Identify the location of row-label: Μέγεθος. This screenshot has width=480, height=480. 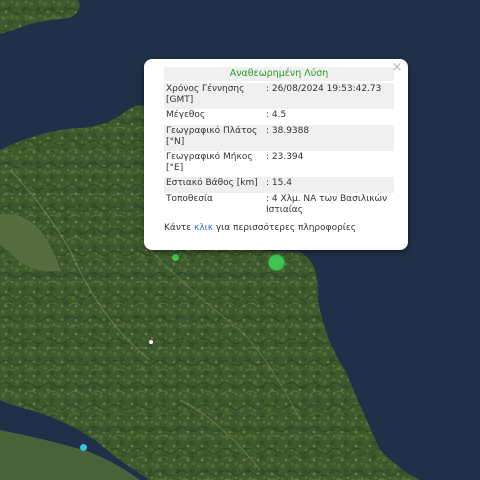
(186, 115).